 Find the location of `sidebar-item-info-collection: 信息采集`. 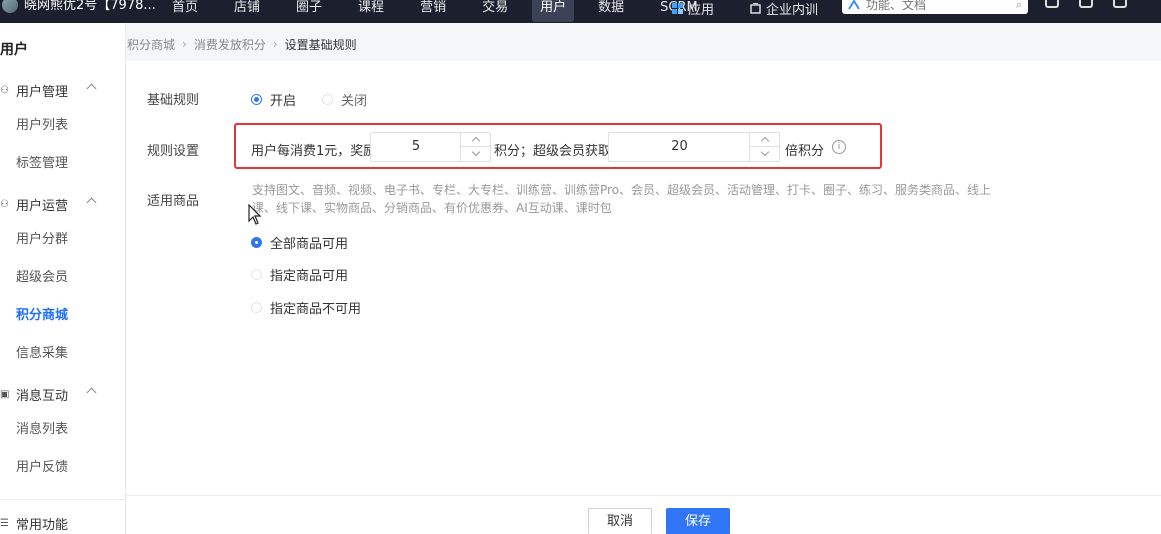

sidebar-item-info-collection: 信息采集 is located at coordinates (42, 351).